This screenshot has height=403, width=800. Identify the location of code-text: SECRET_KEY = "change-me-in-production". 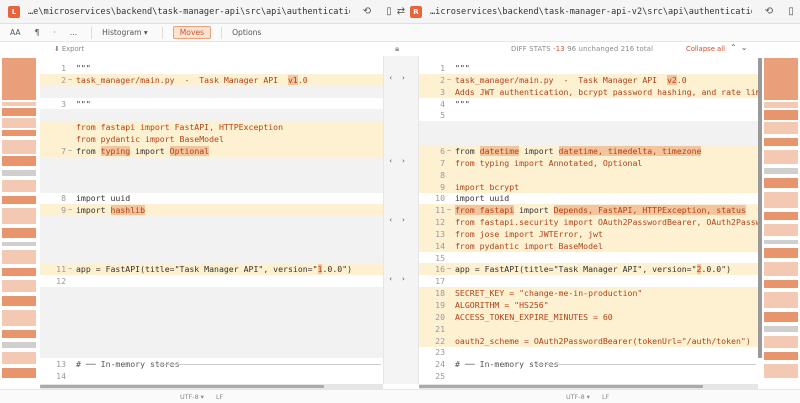
(549, 293).